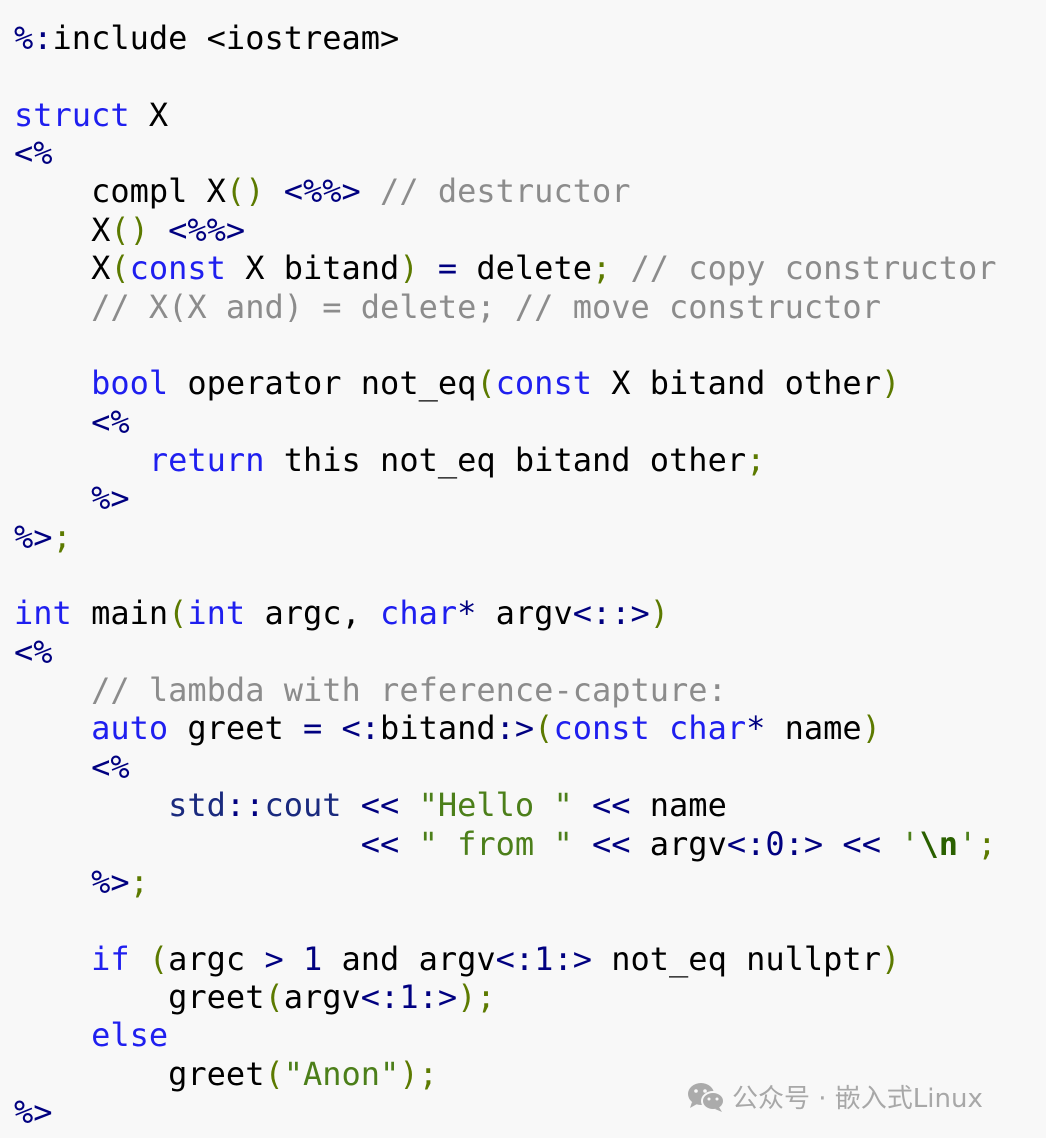 The height and width of the screenshot is (1138, 1046). I want to click on code-line: compl X() <%%> // destructor, so click(505, 191).